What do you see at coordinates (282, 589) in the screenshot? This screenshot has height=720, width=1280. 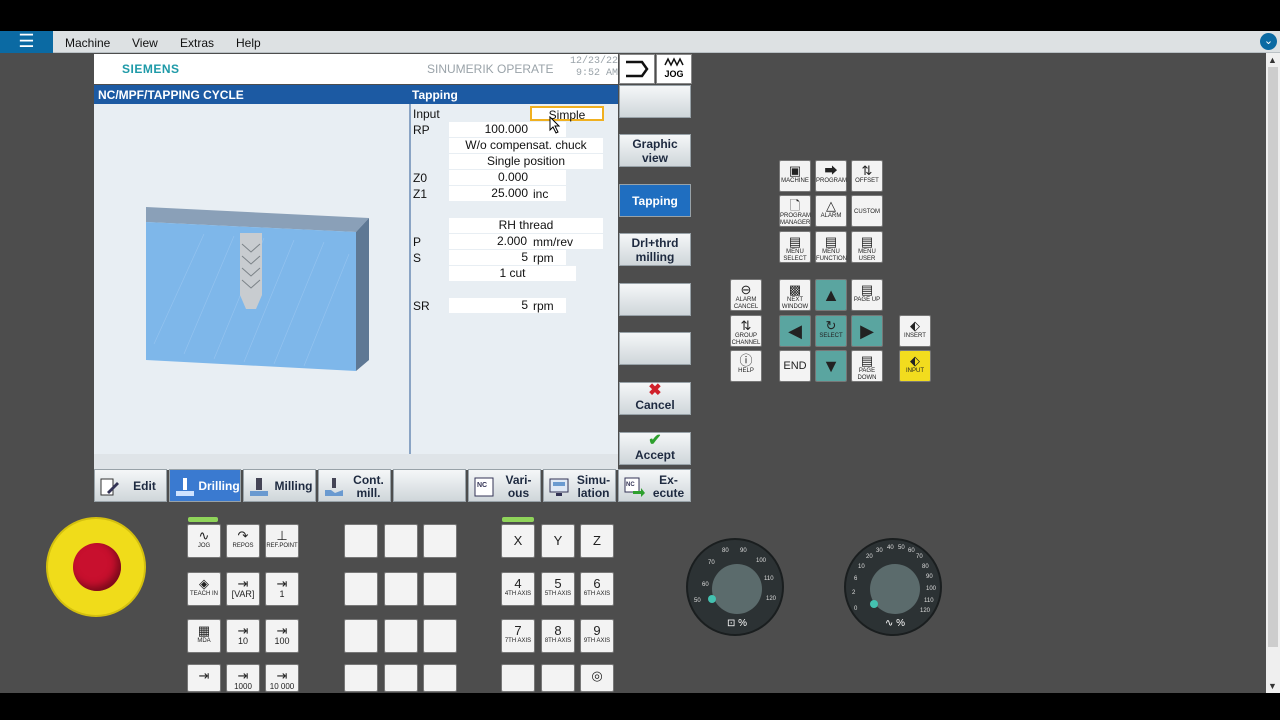 I see `inc-1-key: ⇥ 1` at bounding box center [282, 589].